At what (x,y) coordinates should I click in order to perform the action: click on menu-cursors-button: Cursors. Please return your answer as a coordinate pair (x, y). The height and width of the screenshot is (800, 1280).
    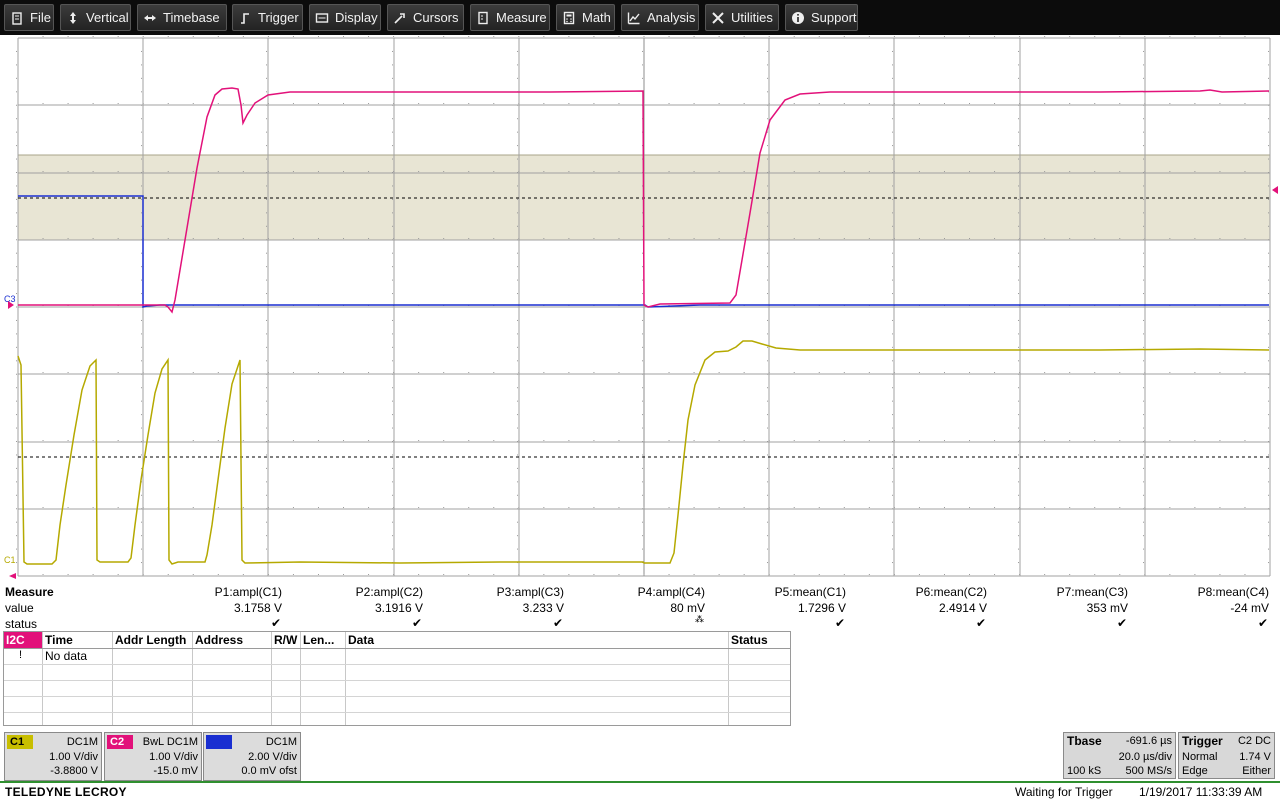
    Looking at the image, I should click on (425, 17).